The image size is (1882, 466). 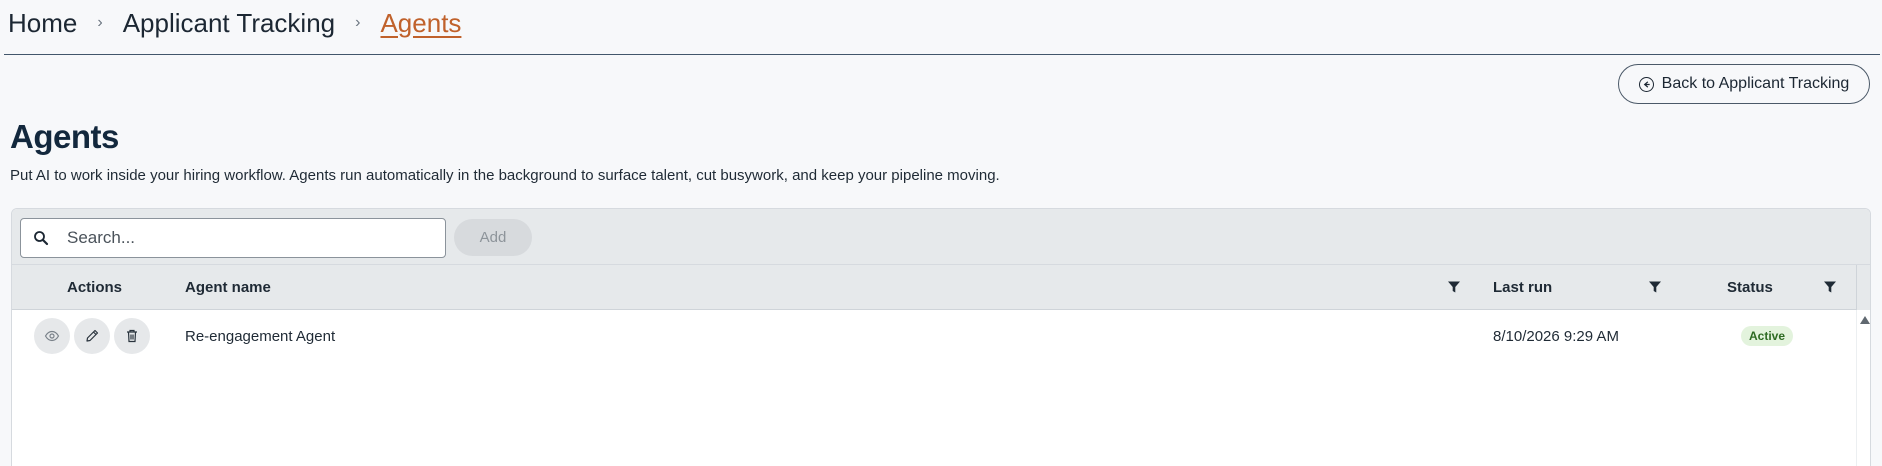 What do you see at coordinates (92, 336) in the screenshot?
I see `edit-icon` at bounding box center [92, 336].